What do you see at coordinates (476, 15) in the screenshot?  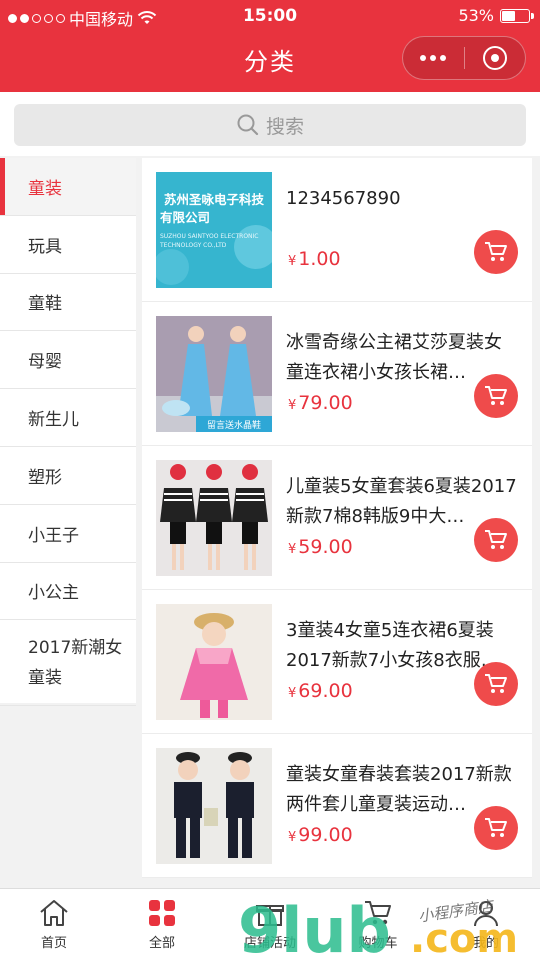 I see `battery-percent: 53%` at bounding box center [476, 15].